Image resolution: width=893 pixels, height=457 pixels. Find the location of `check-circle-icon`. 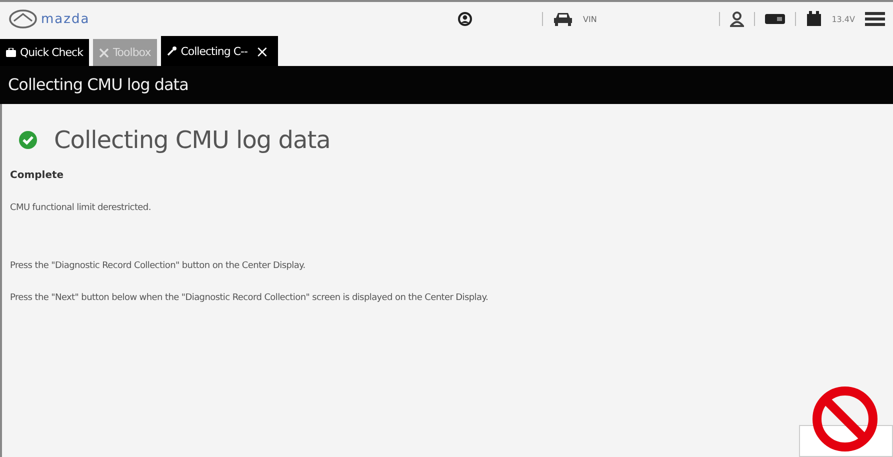

check-circle-icon is located at coordinates (28, 140).